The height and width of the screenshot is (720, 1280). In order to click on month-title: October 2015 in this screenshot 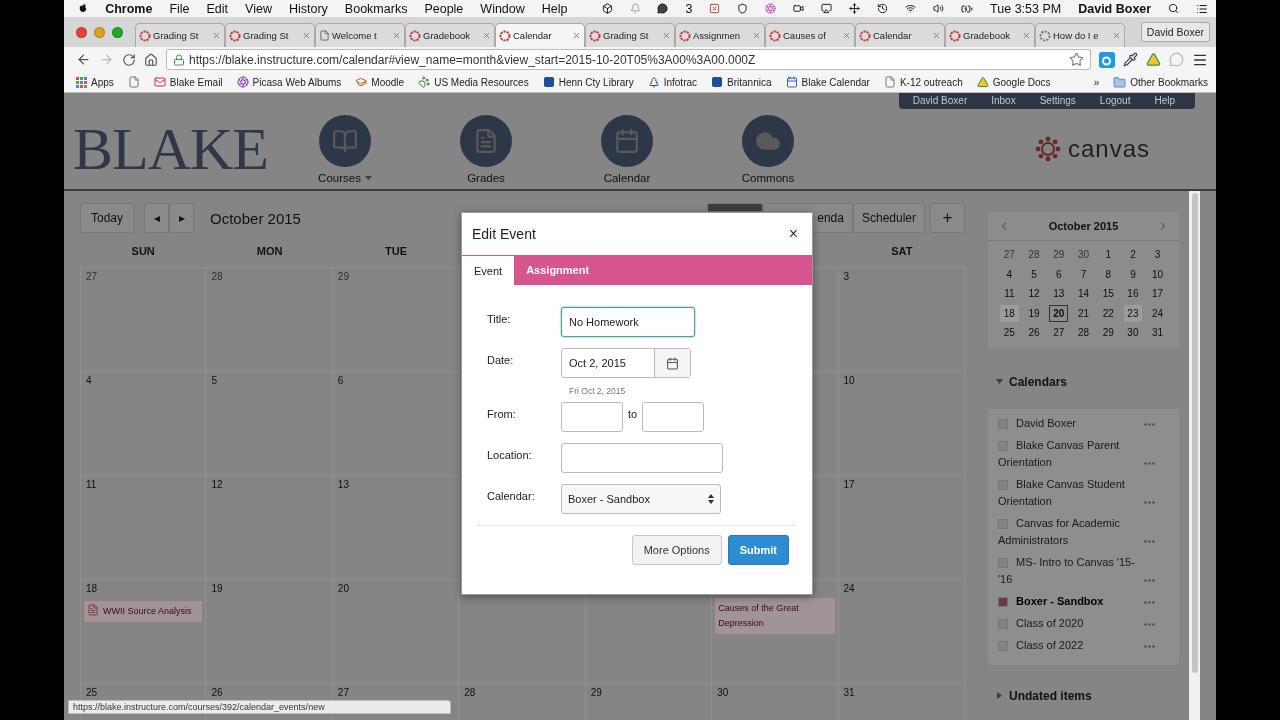, I will do `click(255, 218)`.